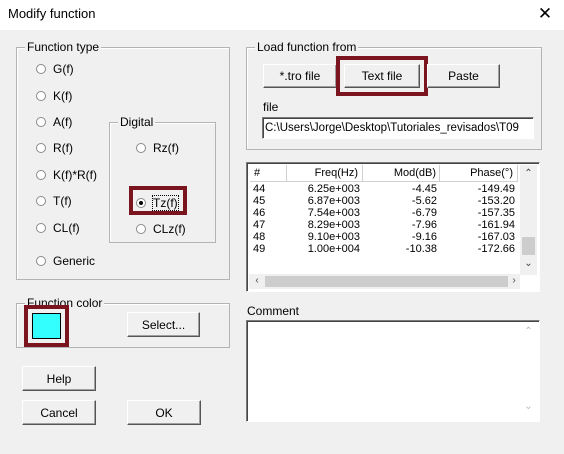  I want to click on scroll-up-icon: ⌃, so click(528, 173).